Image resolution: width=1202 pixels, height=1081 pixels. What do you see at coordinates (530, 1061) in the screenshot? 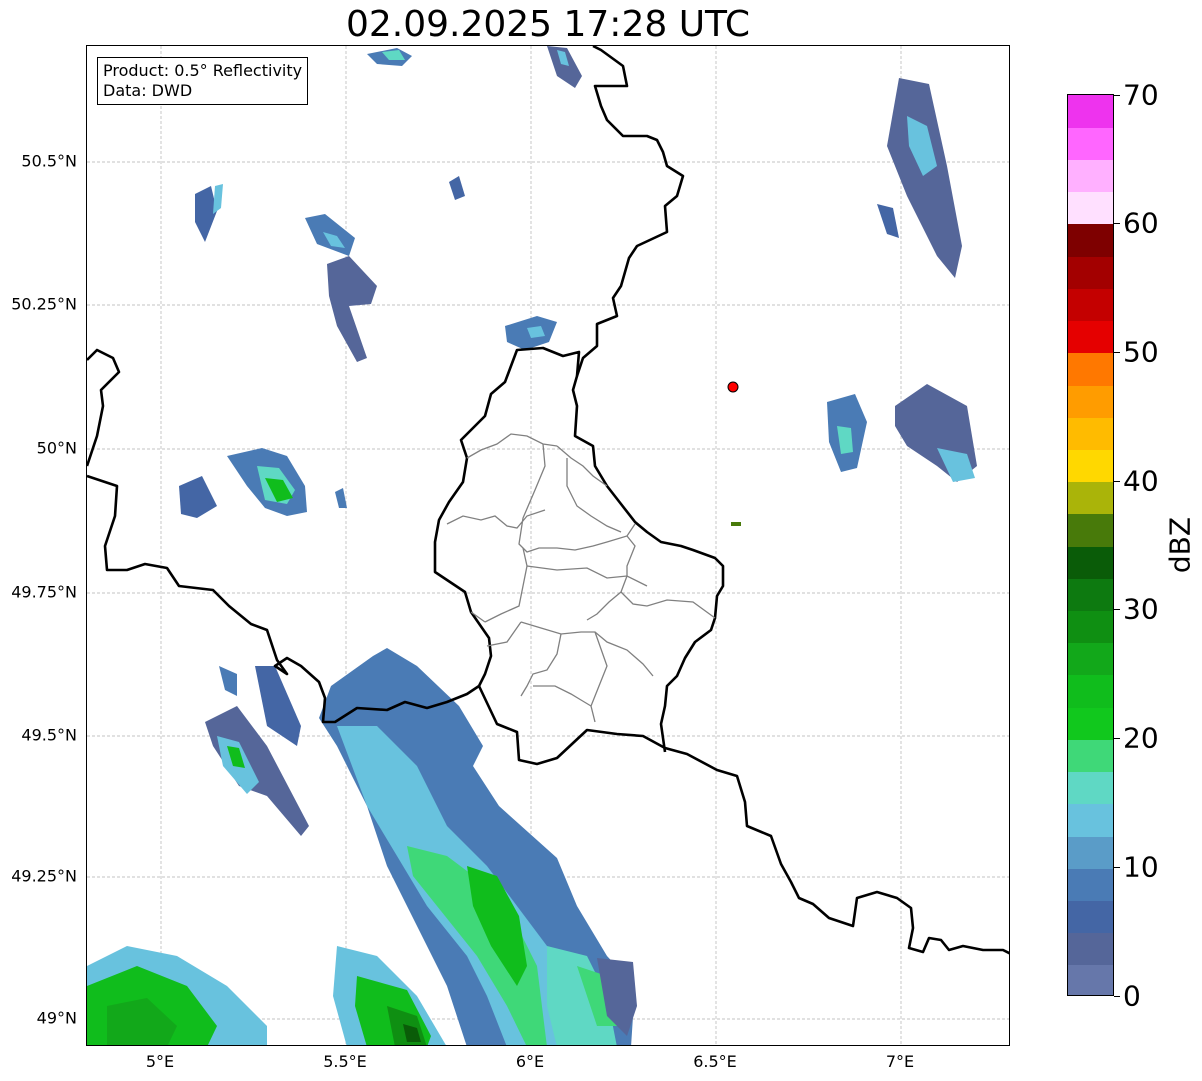
I see `lon-label: 6°E` at bounding box center [530, 1061].